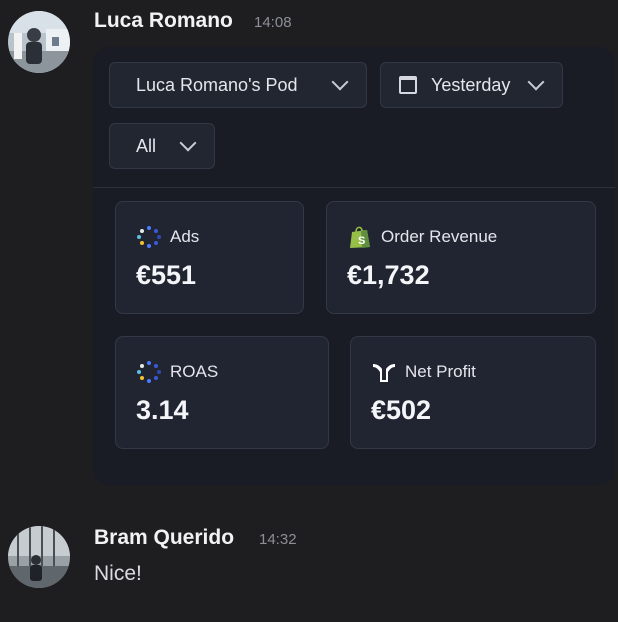 This screenshot has width=618, height=622. I want to click on date-dropdown-label: Yesterday, so click(471, 84).